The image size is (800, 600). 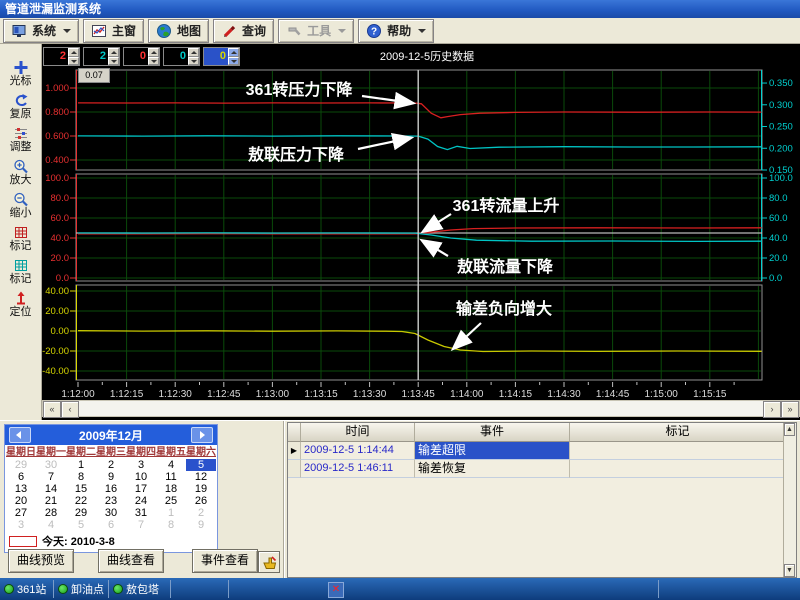 What do you see at coordinates (225, 561) in the screenshot?
I see `event-view-button: 事件查看` at bounding box center [225, 561].